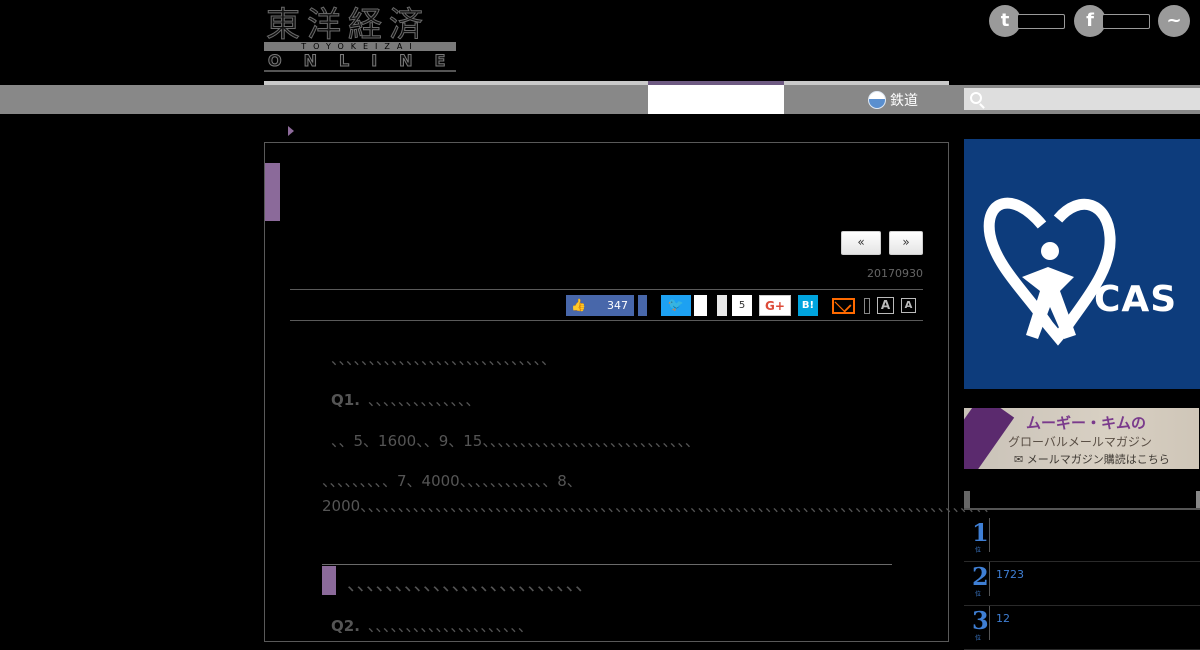 This screenshot has width=1200, height=650. I want to click on share-placeholder-button, so click(722, 305).